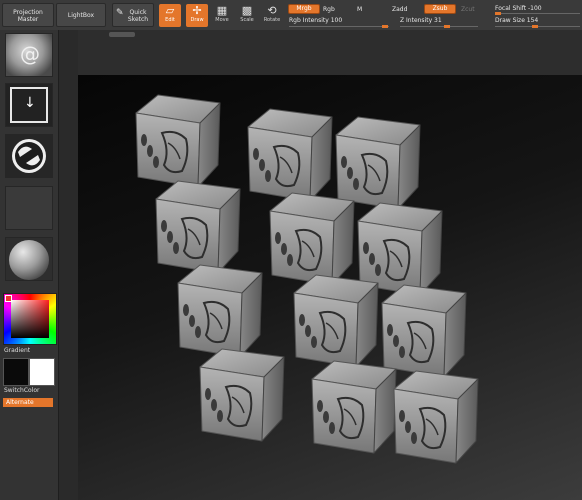 The width and height of the screenshot is (582, 500). I want to click on quick-sketch-button: ✎ Quick Sketch, so click(133, 15).